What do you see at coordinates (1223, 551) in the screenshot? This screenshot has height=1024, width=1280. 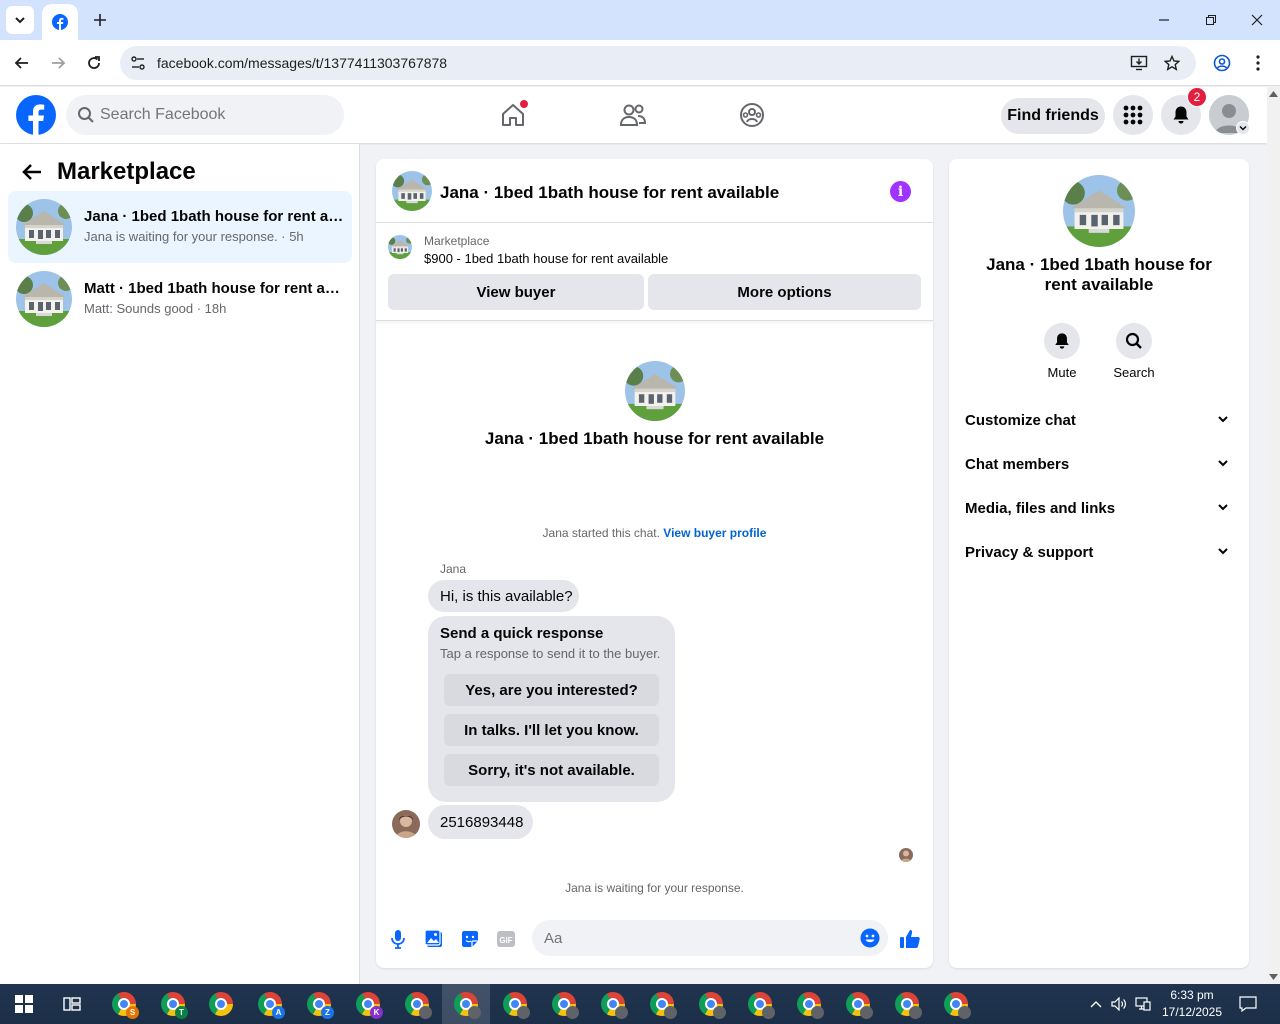 I see `chevron-down-icon` at bounding box center [1223, 551].